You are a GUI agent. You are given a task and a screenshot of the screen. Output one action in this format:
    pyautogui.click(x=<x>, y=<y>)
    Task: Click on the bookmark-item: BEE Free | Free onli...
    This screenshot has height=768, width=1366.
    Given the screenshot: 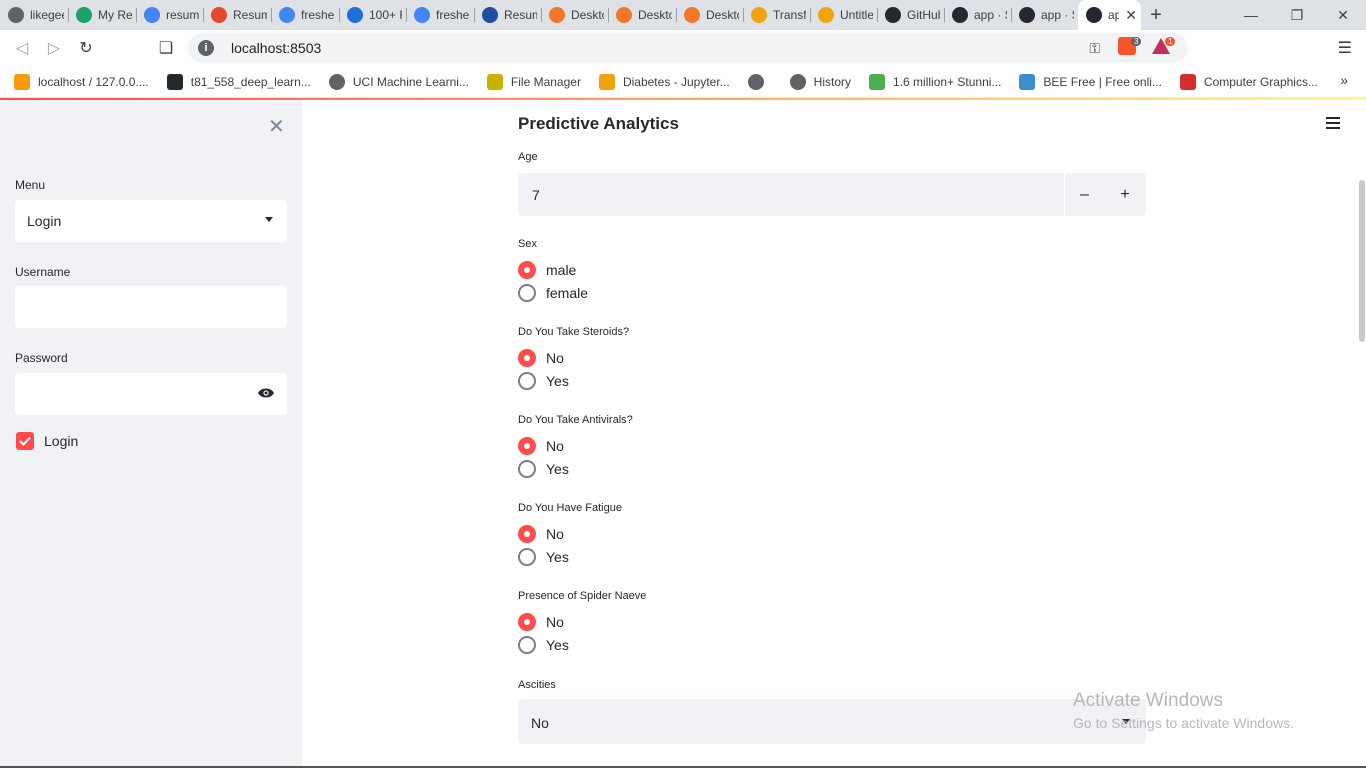 What is the action you would take?
    pyautogui.click(x=1090, y=81)
    